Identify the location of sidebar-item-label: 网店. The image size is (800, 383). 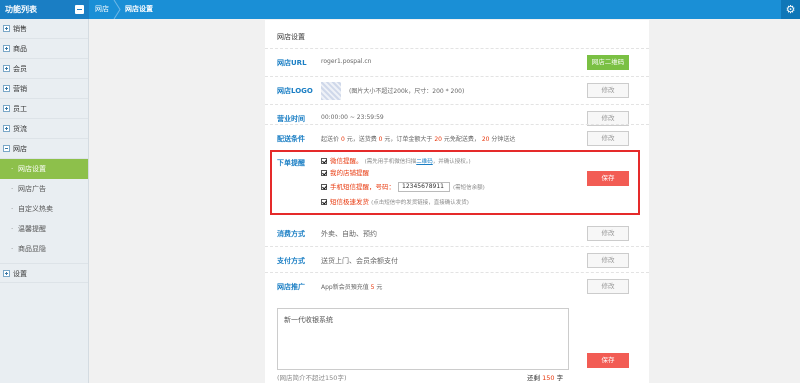
(20, 149).